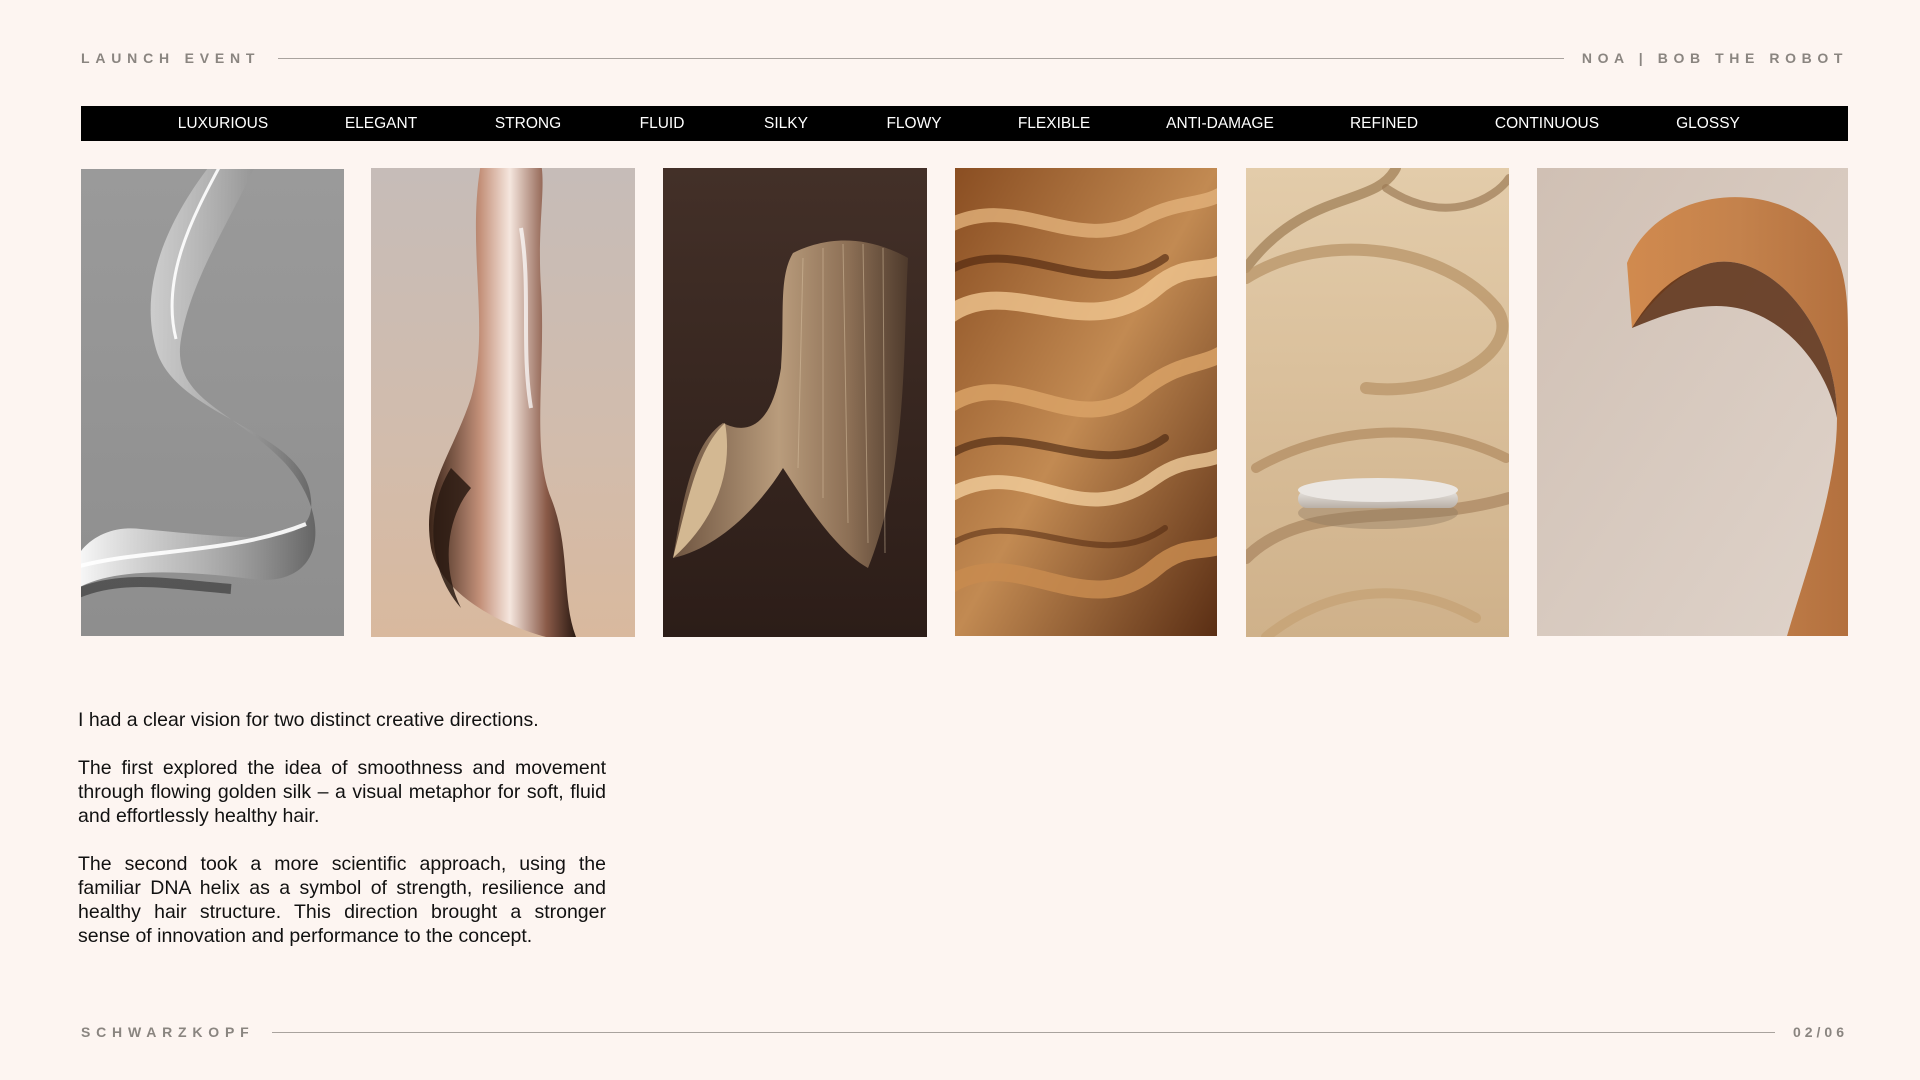 This screenshot has height=1080, width=1920. I want to click on brand-label: SCHWARZKOPF, so click(168, 1032).